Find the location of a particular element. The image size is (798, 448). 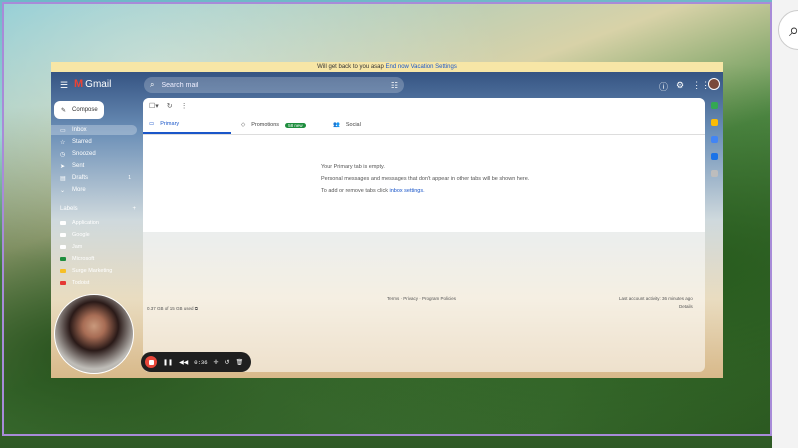

add-label-icon: + is located at coordinates (134, 209).